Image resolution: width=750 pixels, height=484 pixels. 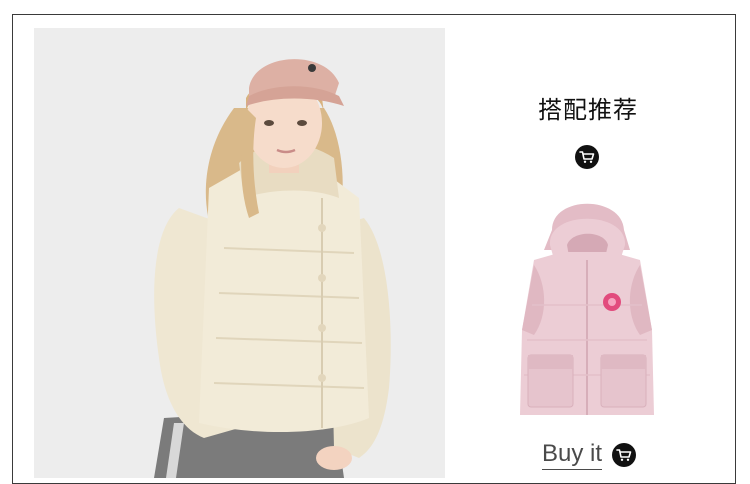 I want to click on buy-it-label: Buy it, so click(x=572, y=455).